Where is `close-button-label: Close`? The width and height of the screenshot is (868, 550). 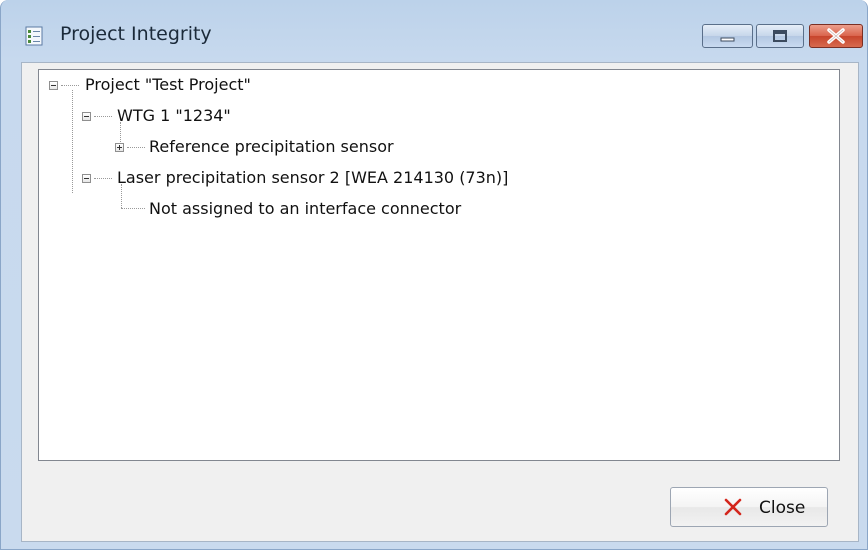
close-button-label: Close is located at coordinates (782, 508).